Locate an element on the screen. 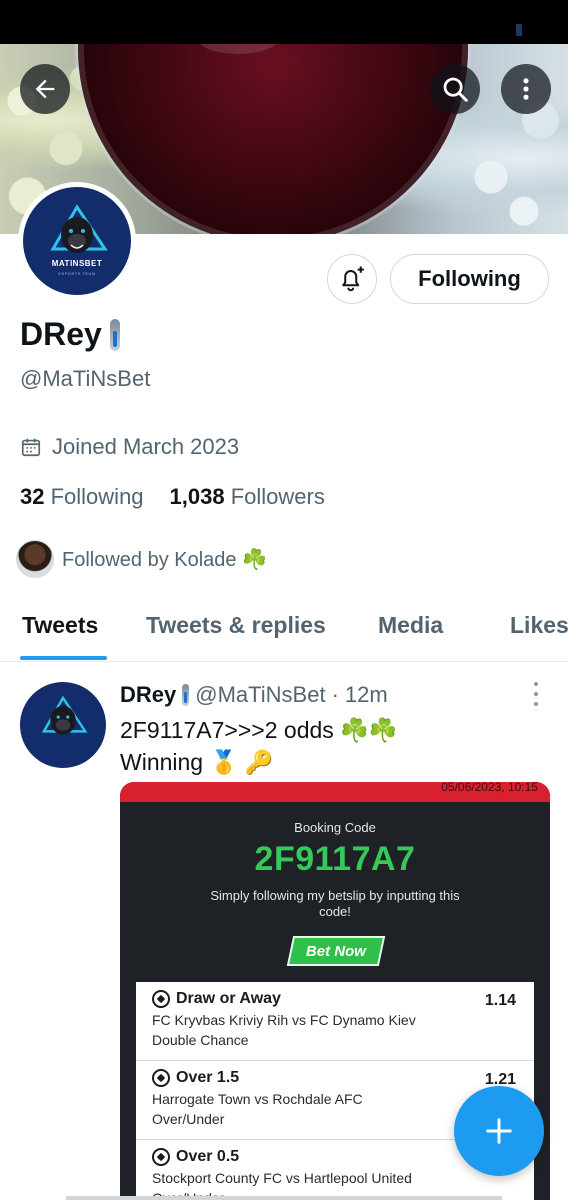  more-vertical-icon is located at coordinates (526, 89).